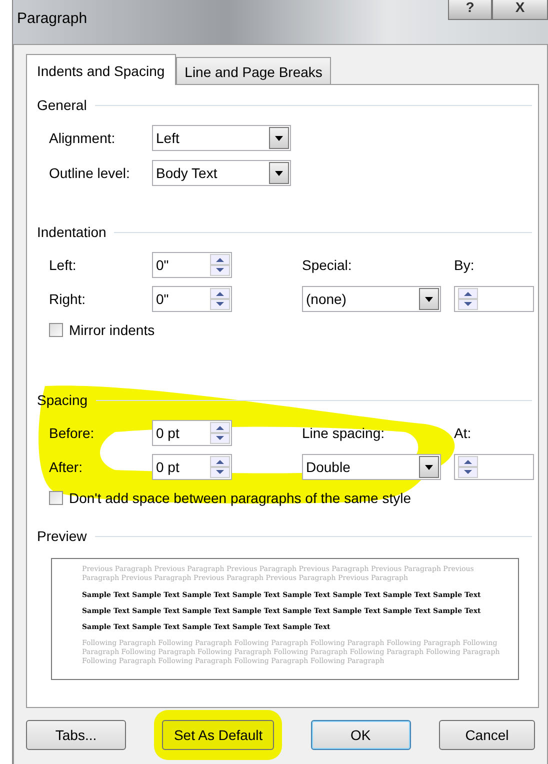  What do you see at coordinates (465, 265) in the screenshot?
I see `field-label: By:` at bounding box center [465, 265].